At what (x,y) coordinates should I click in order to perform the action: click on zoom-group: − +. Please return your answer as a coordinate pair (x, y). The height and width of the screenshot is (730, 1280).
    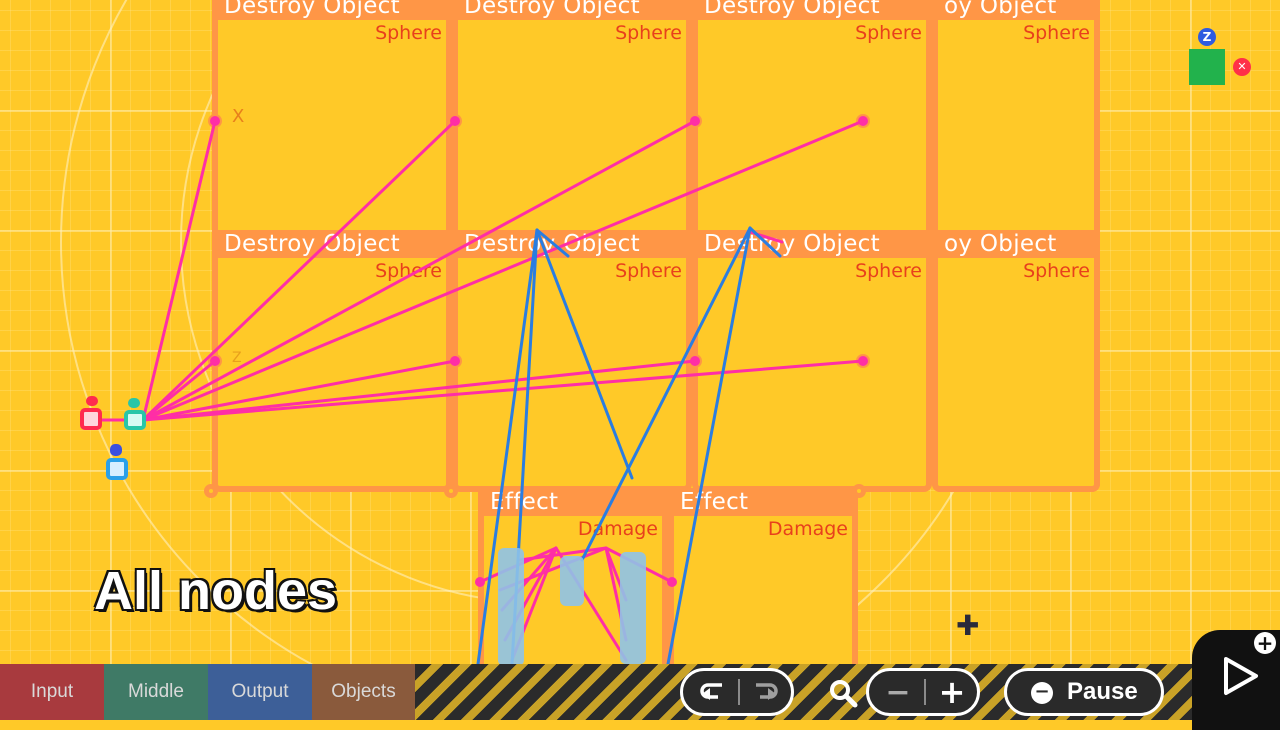
    Looking at the image, I should click on (923, 692).